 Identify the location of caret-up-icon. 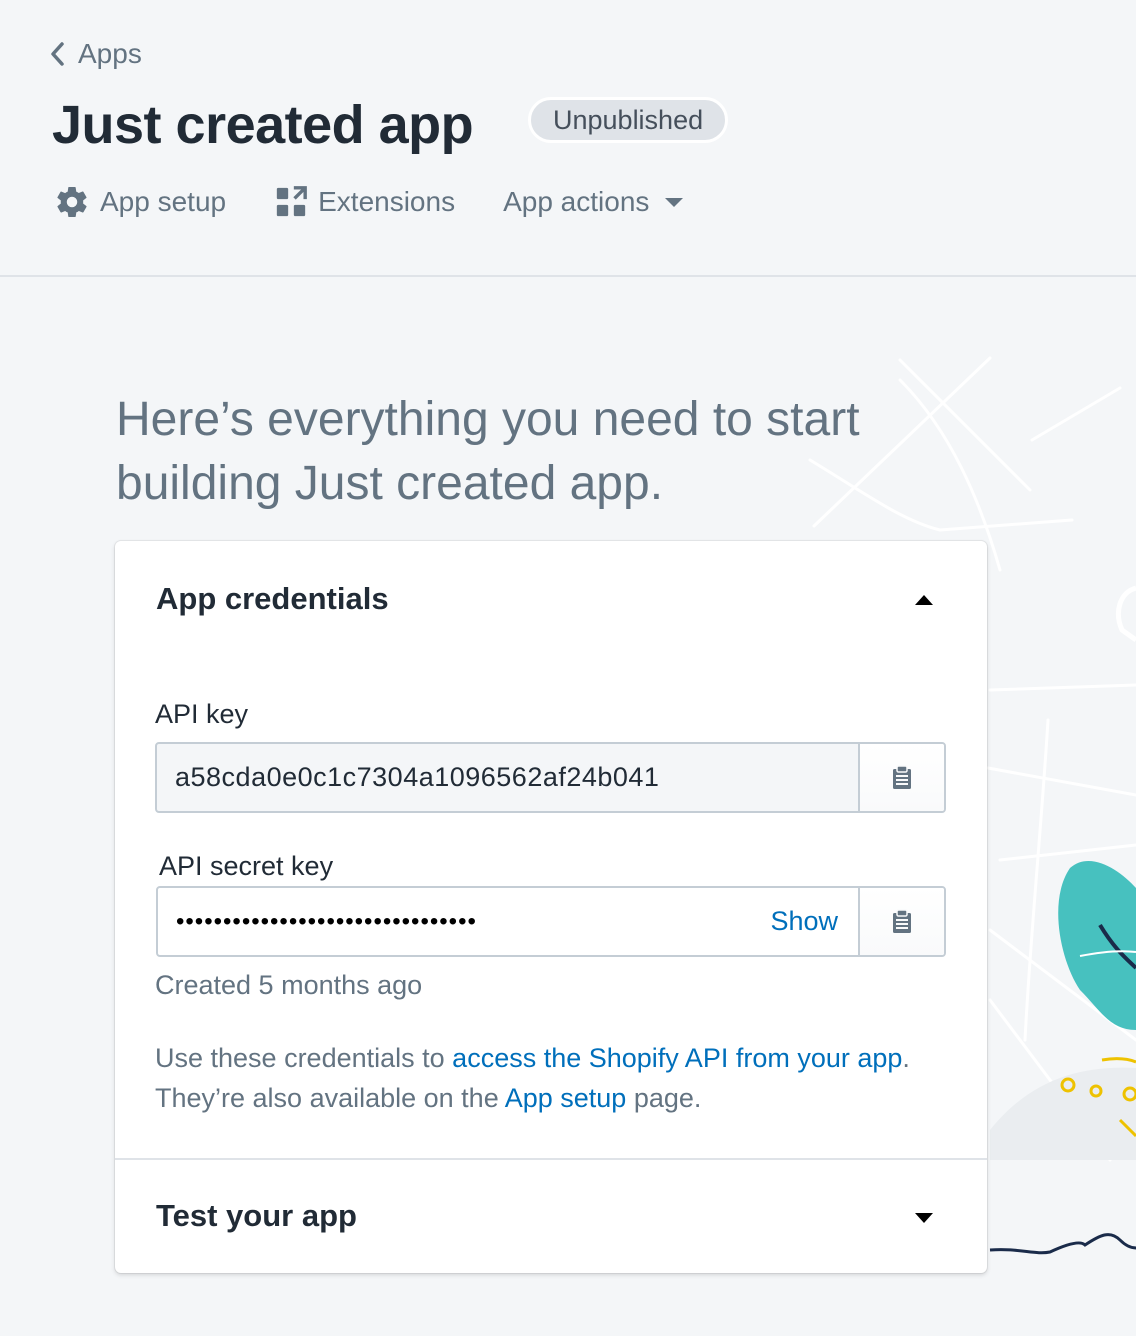
(924, 600).